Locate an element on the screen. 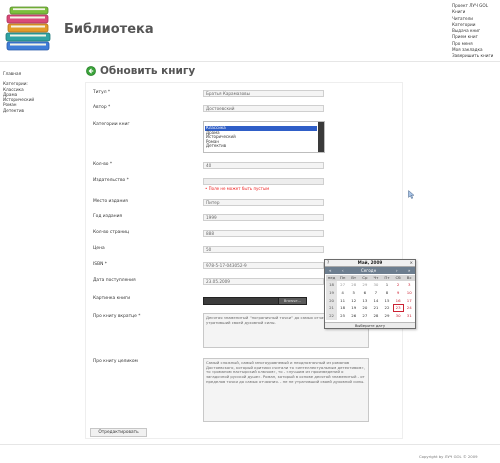 This screenshot has width=500, height=463. year-label: Год издания is located at coordinates (108, 216).